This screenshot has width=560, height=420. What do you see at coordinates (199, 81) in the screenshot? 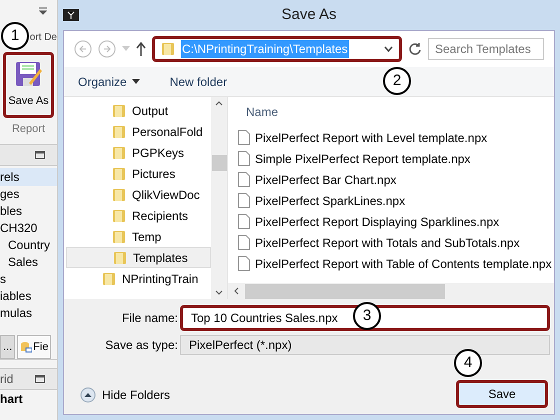
I see `toolbar-button: New folder` at bounding box center [199, 81].